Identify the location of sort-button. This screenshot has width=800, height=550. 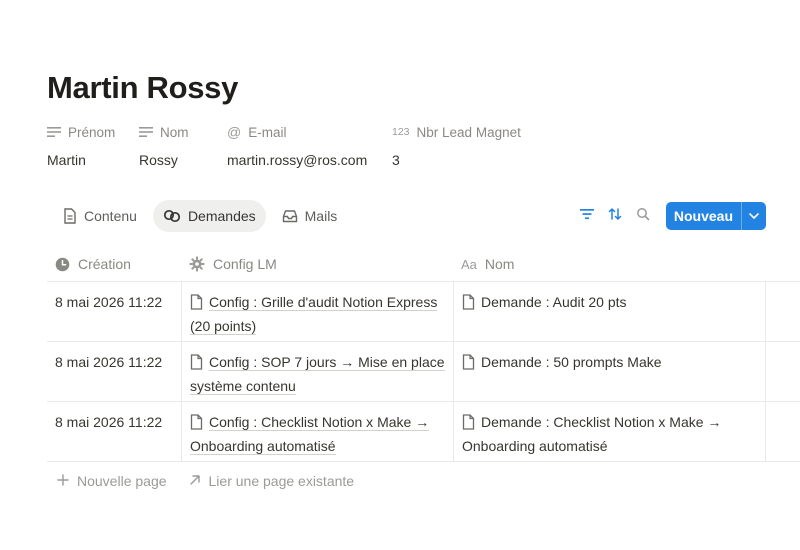
(615, 216).